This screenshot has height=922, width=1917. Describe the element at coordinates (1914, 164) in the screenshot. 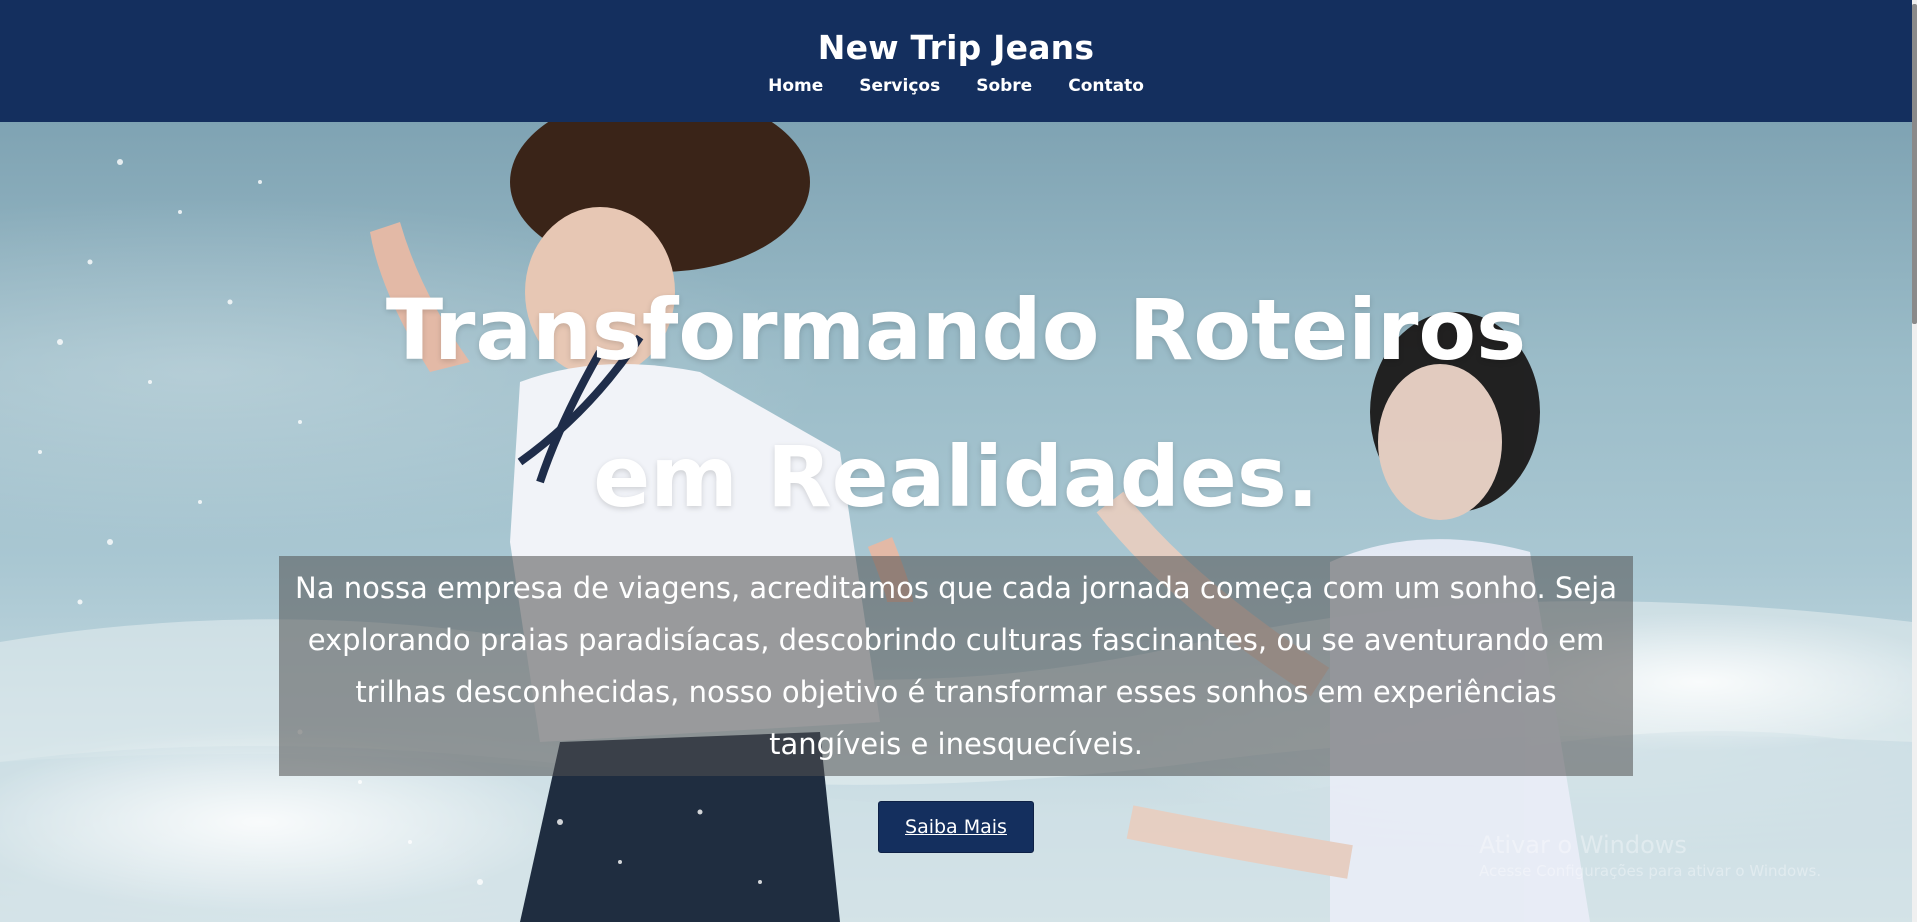

I see `scrollbar-thumb` at that location.